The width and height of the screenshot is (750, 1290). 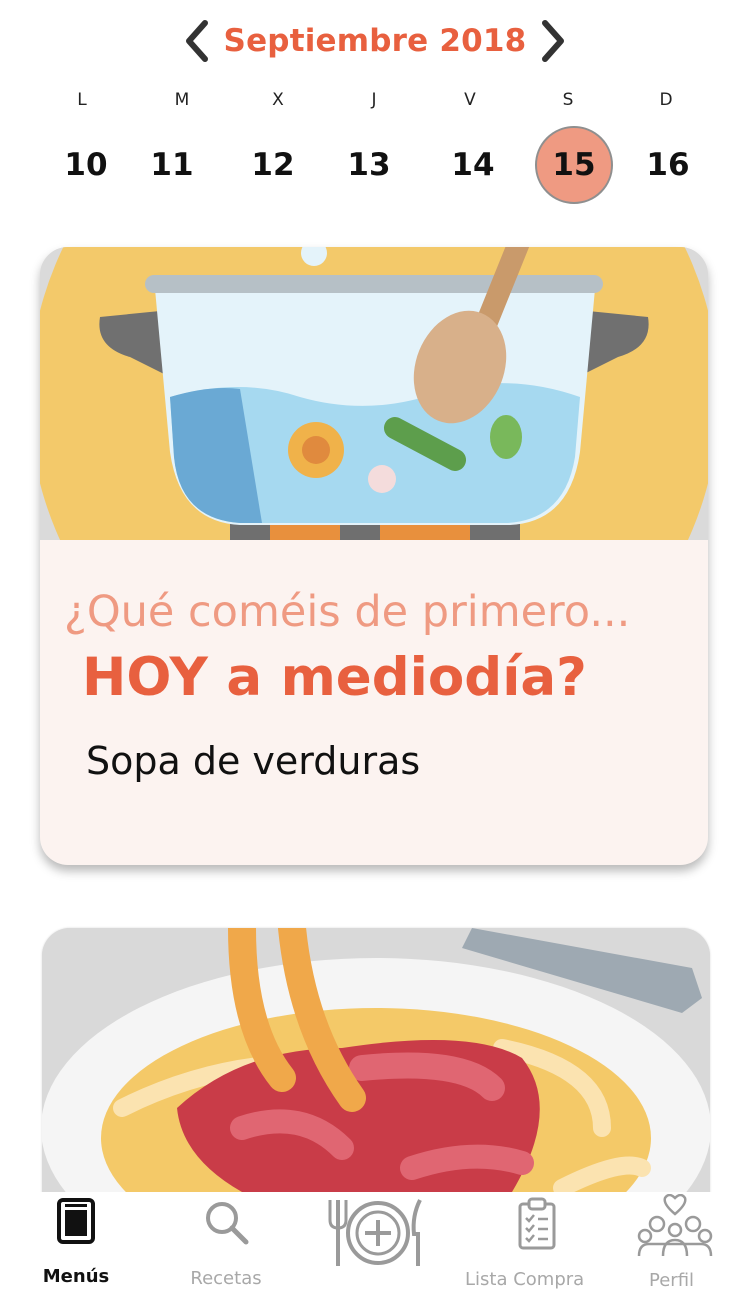 I want to click on nav-lista-compra: Lista Compra, so click(x=532, y=1241).